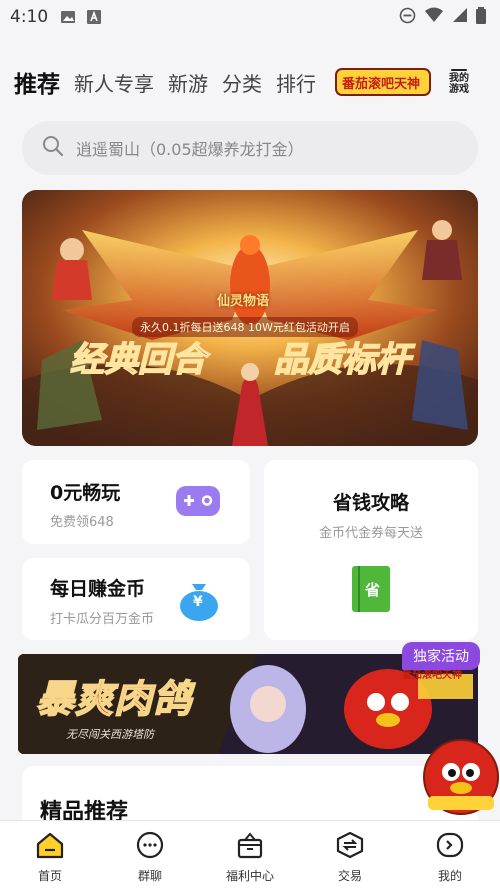  What do you see at coordinates (350, 847) in the screenshot?
I see `trade-icon` at bounding box center [350, 847].